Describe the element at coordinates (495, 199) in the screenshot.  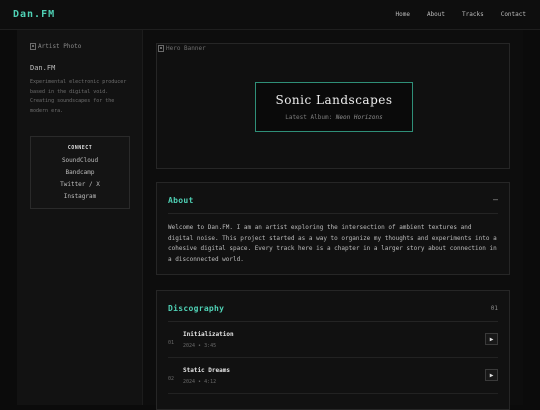
I see `collapse-toggle-button: –` at that location.